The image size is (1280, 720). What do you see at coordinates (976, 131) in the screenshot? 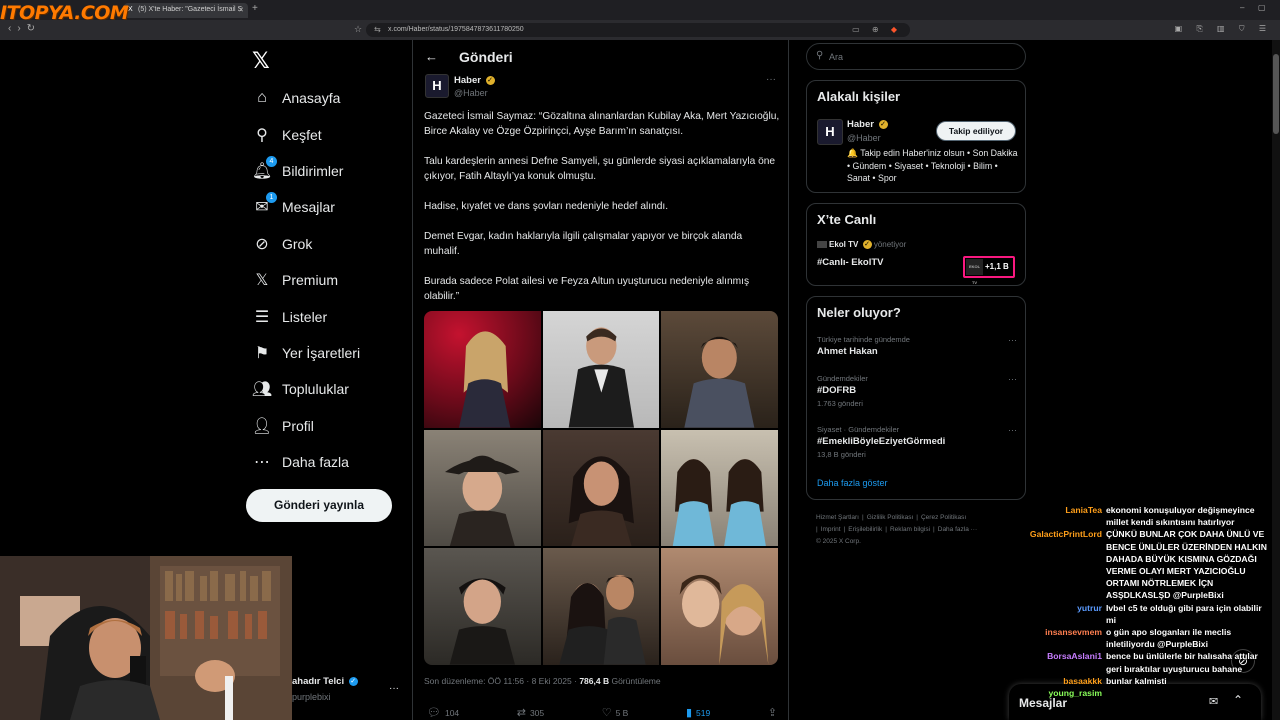
I see `following-button: Takip ediliyor` at bounding box center [976, 131].